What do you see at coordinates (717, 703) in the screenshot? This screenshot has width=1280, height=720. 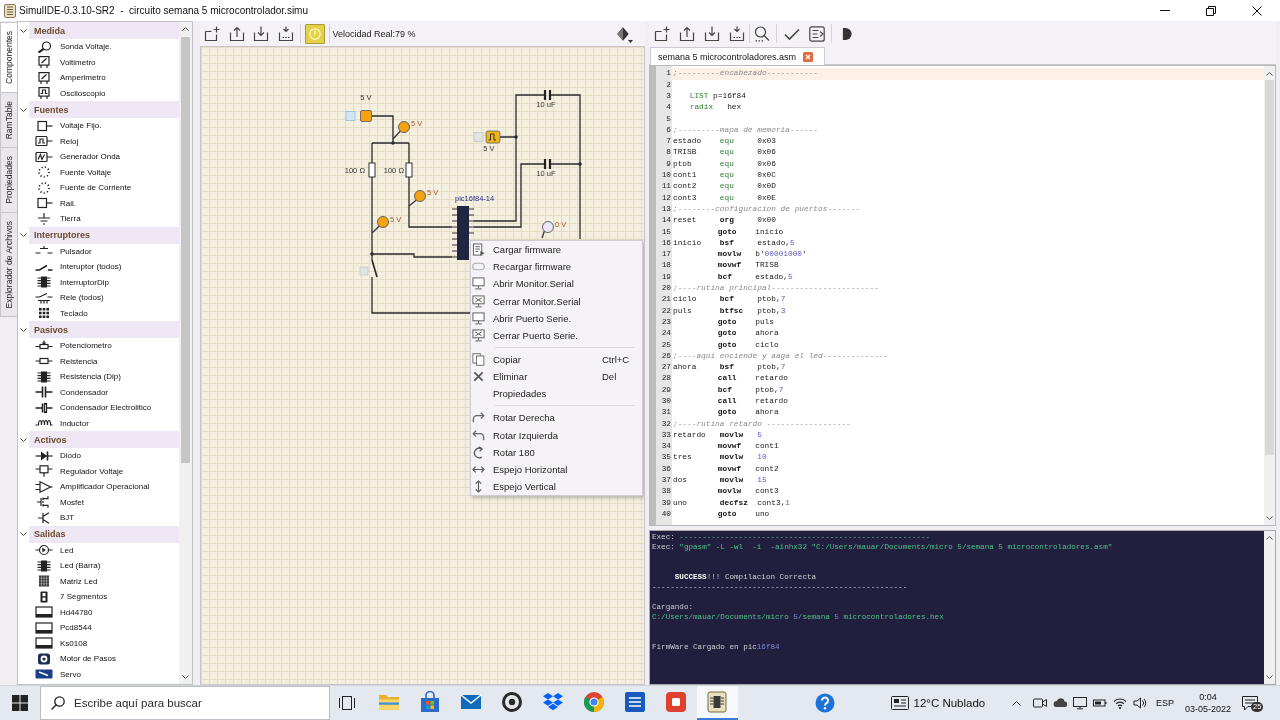 I see `taskbar-button` at bounding box center [717, 703].